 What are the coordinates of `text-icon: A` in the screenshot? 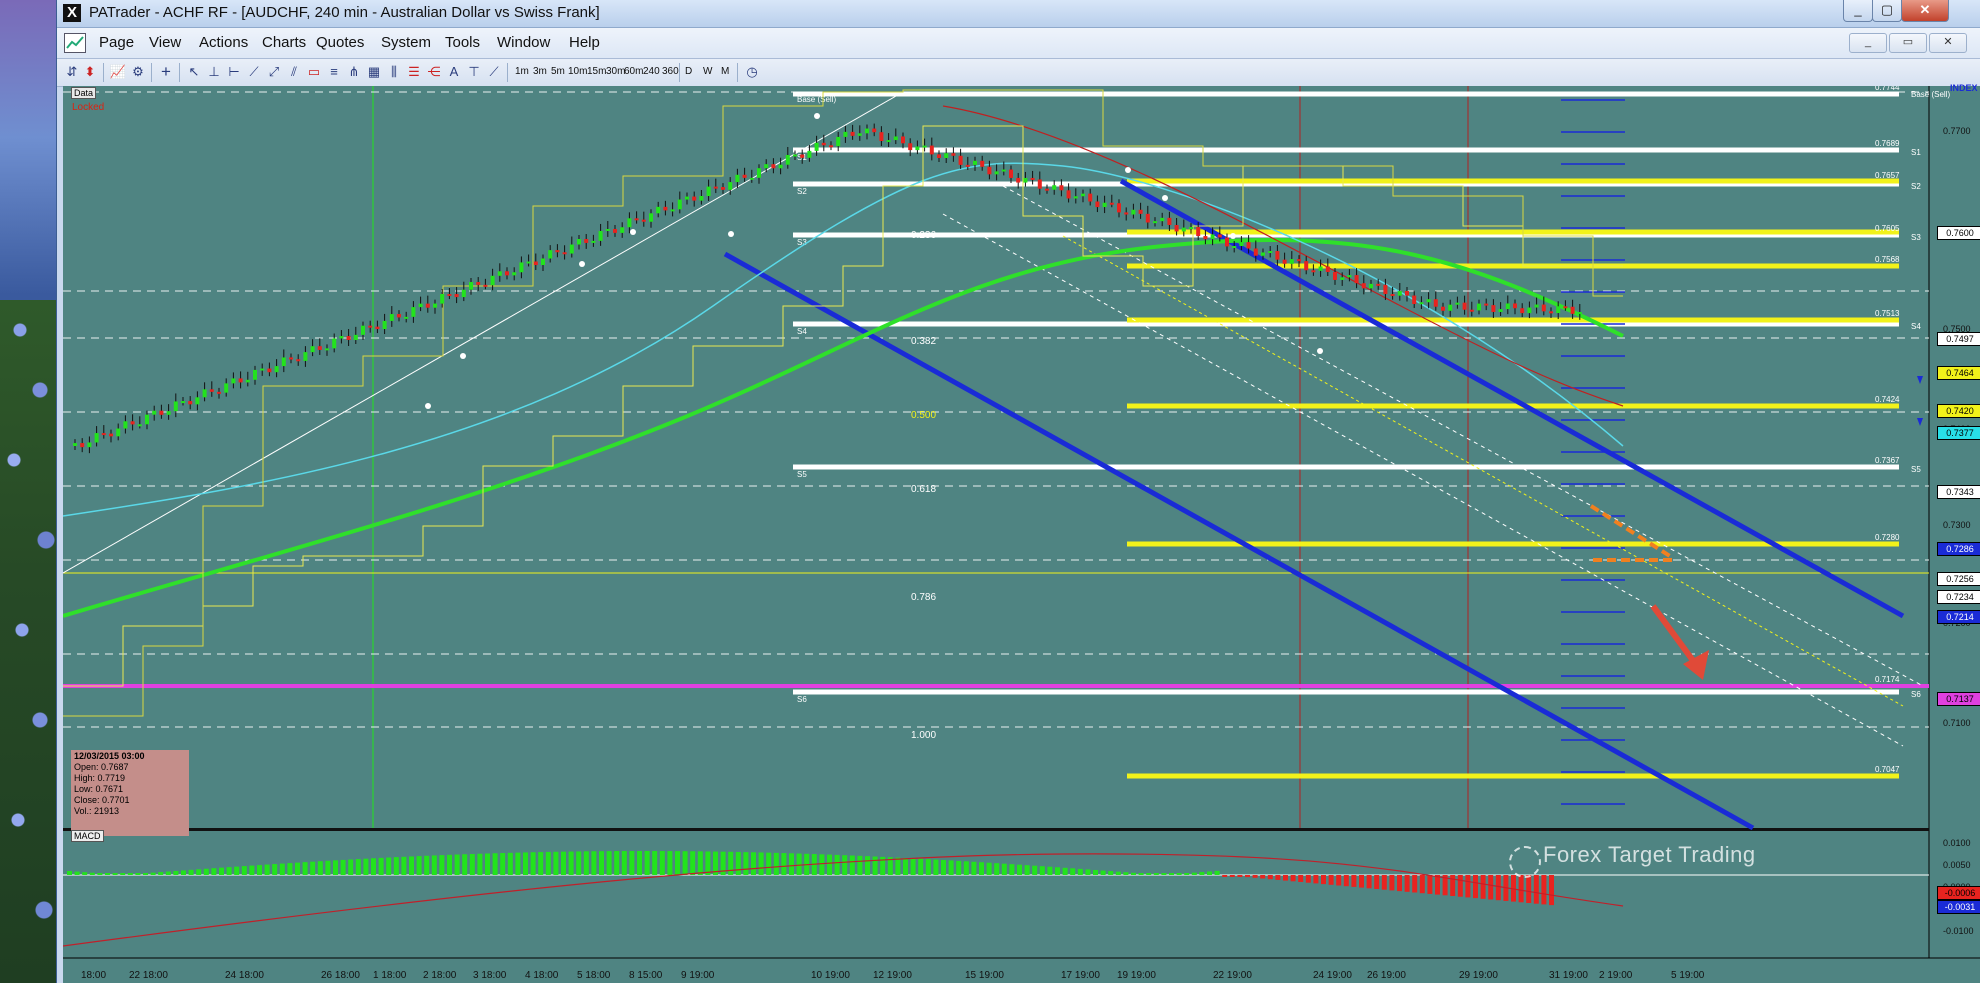 It's located at (454, 72).